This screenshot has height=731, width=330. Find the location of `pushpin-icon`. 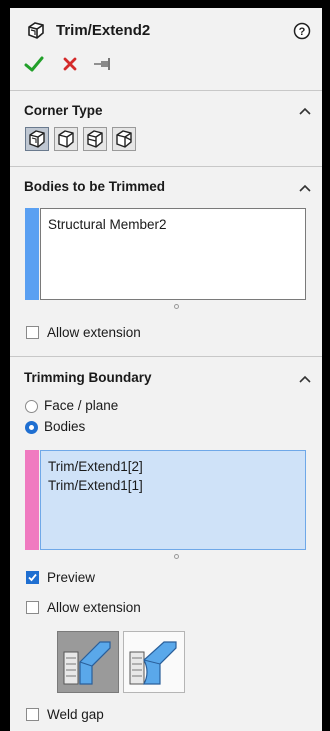

pushpin-icon is located at coordinates (102, 64).